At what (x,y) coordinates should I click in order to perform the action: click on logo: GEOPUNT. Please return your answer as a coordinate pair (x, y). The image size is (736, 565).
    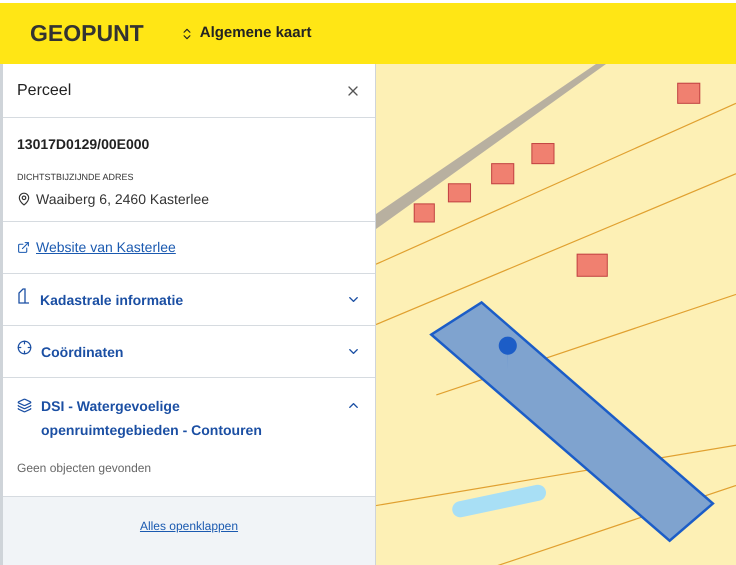
    Looking at the image, I should click on (87, 33).